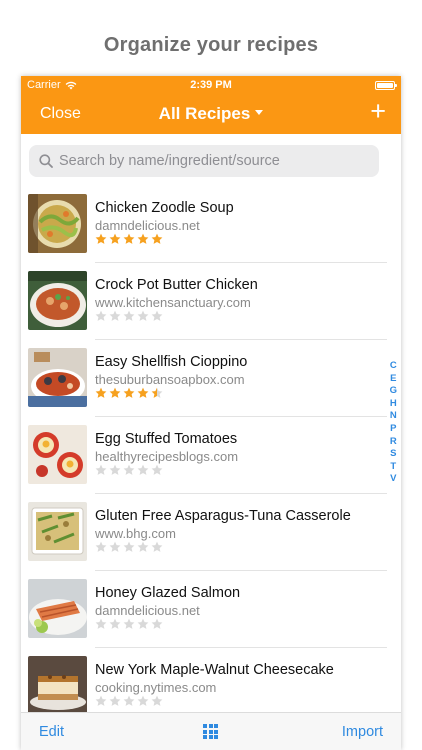 Image resolution: width=422 pixels, height=750 pixels. Describe the element at coordinates (204, 113) in the screenshot. I see `nav-title: All Recipes` at that location.